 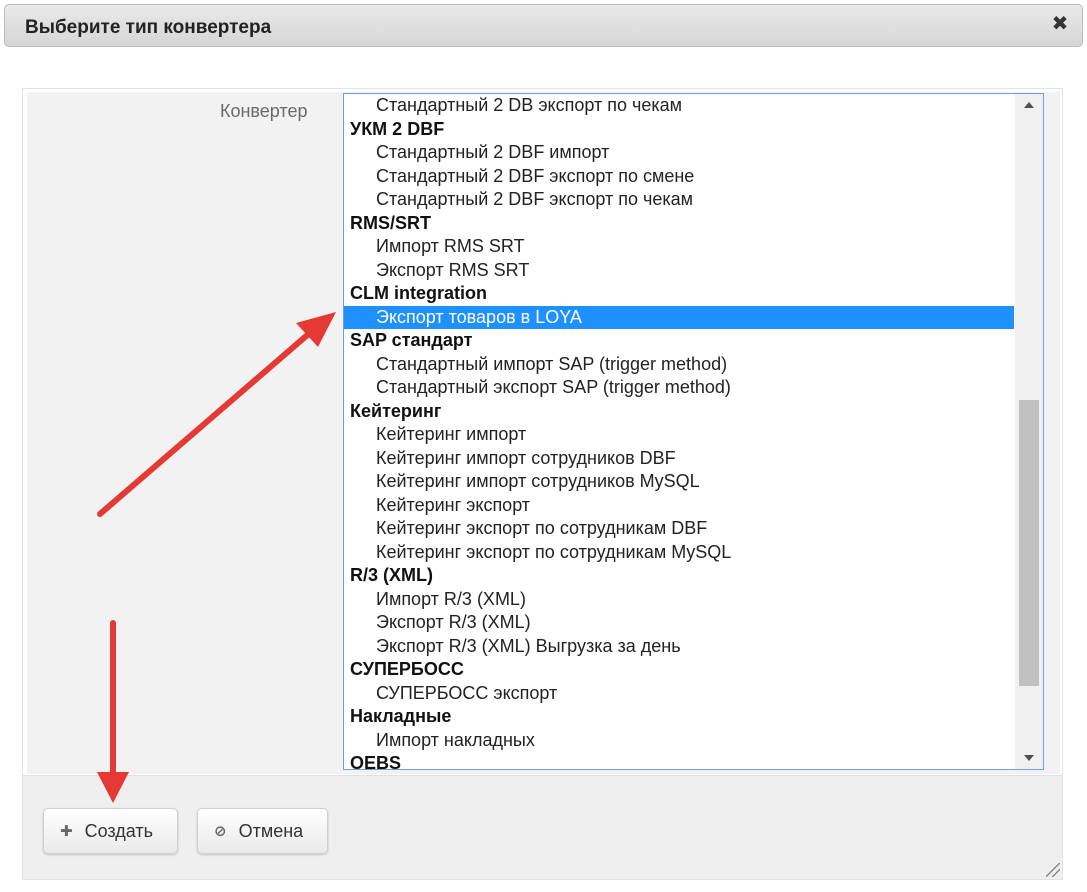 I want to click on list-option: Стандартный 2 DBF экспорт по смене, so click(x=679, y=177).